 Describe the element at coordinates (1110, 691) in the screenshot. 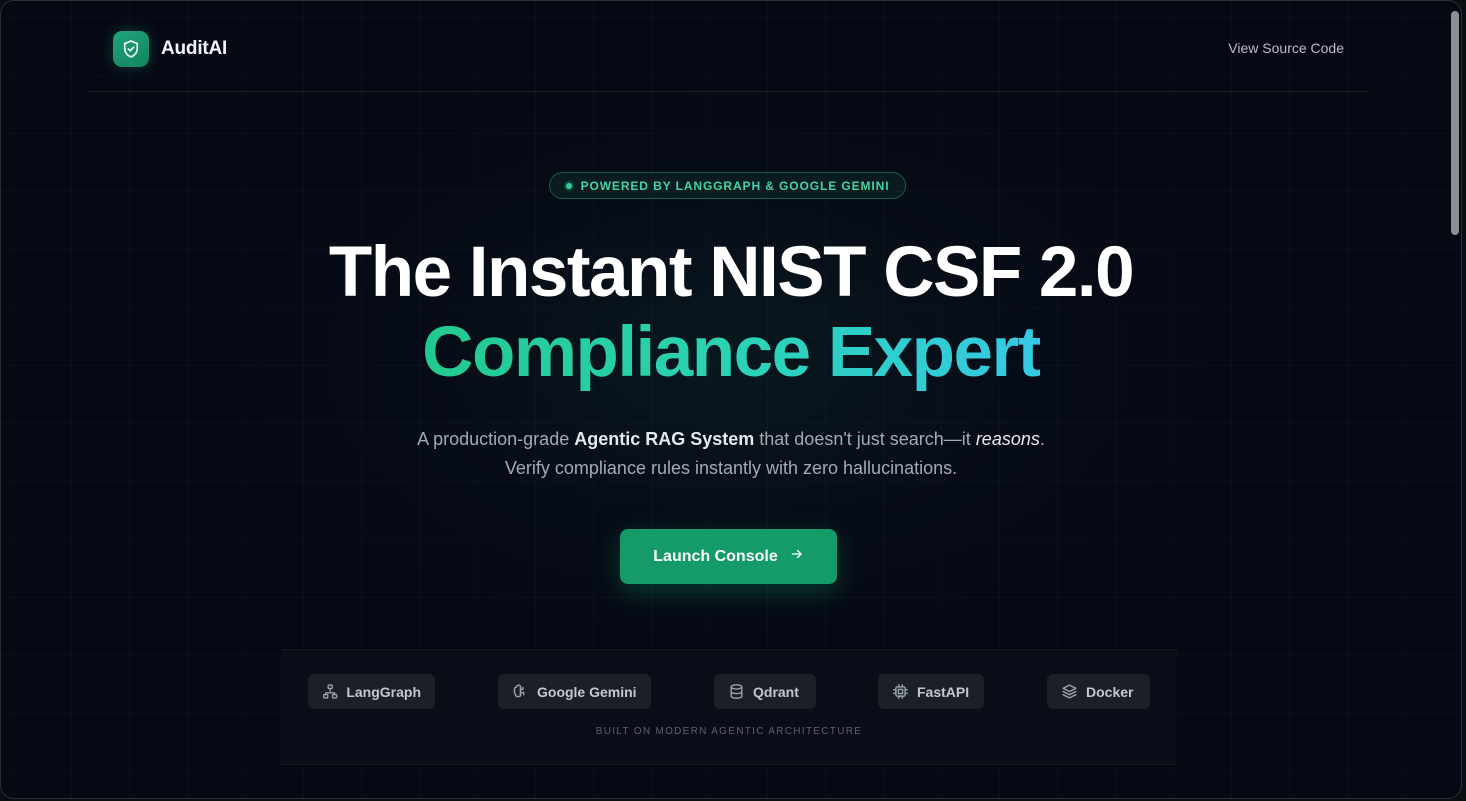

I see `tech-chip-label: Docker` at that location.